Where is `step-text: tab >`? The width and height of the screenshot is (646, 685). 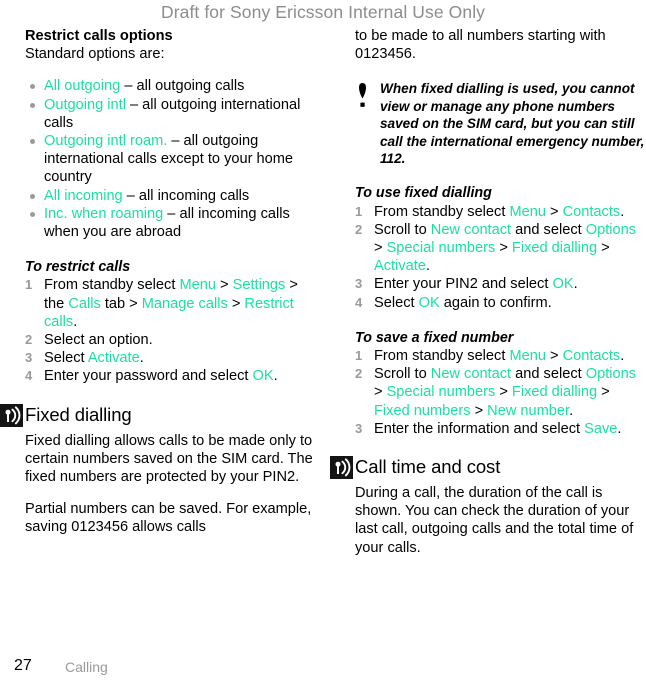 step-text: tab > is located at coordinates (121, 303).